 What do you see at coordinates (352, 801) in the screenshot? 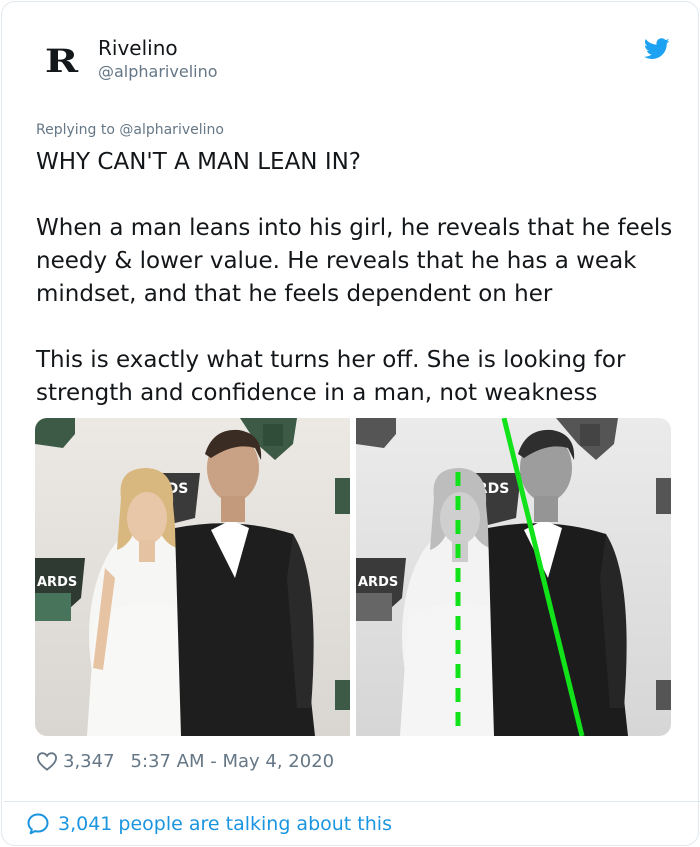
I see `divider` at bounding box center [352, 801].